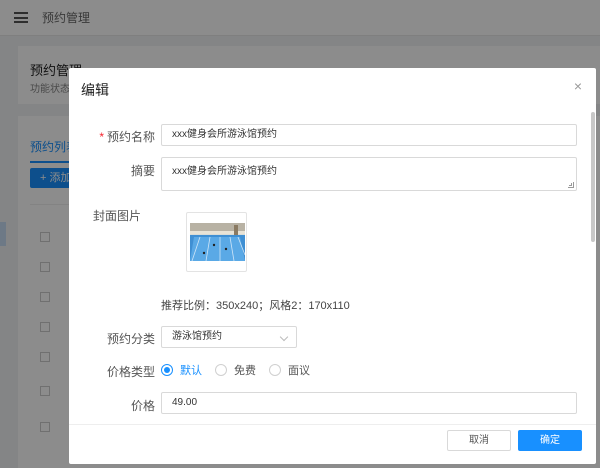 The width and height of the screenshot is (600, 468). What do you see at coordinates (127, 137) in the screenshot?
I see `name-label: * 预约名称` at bounding box center [127, 137].